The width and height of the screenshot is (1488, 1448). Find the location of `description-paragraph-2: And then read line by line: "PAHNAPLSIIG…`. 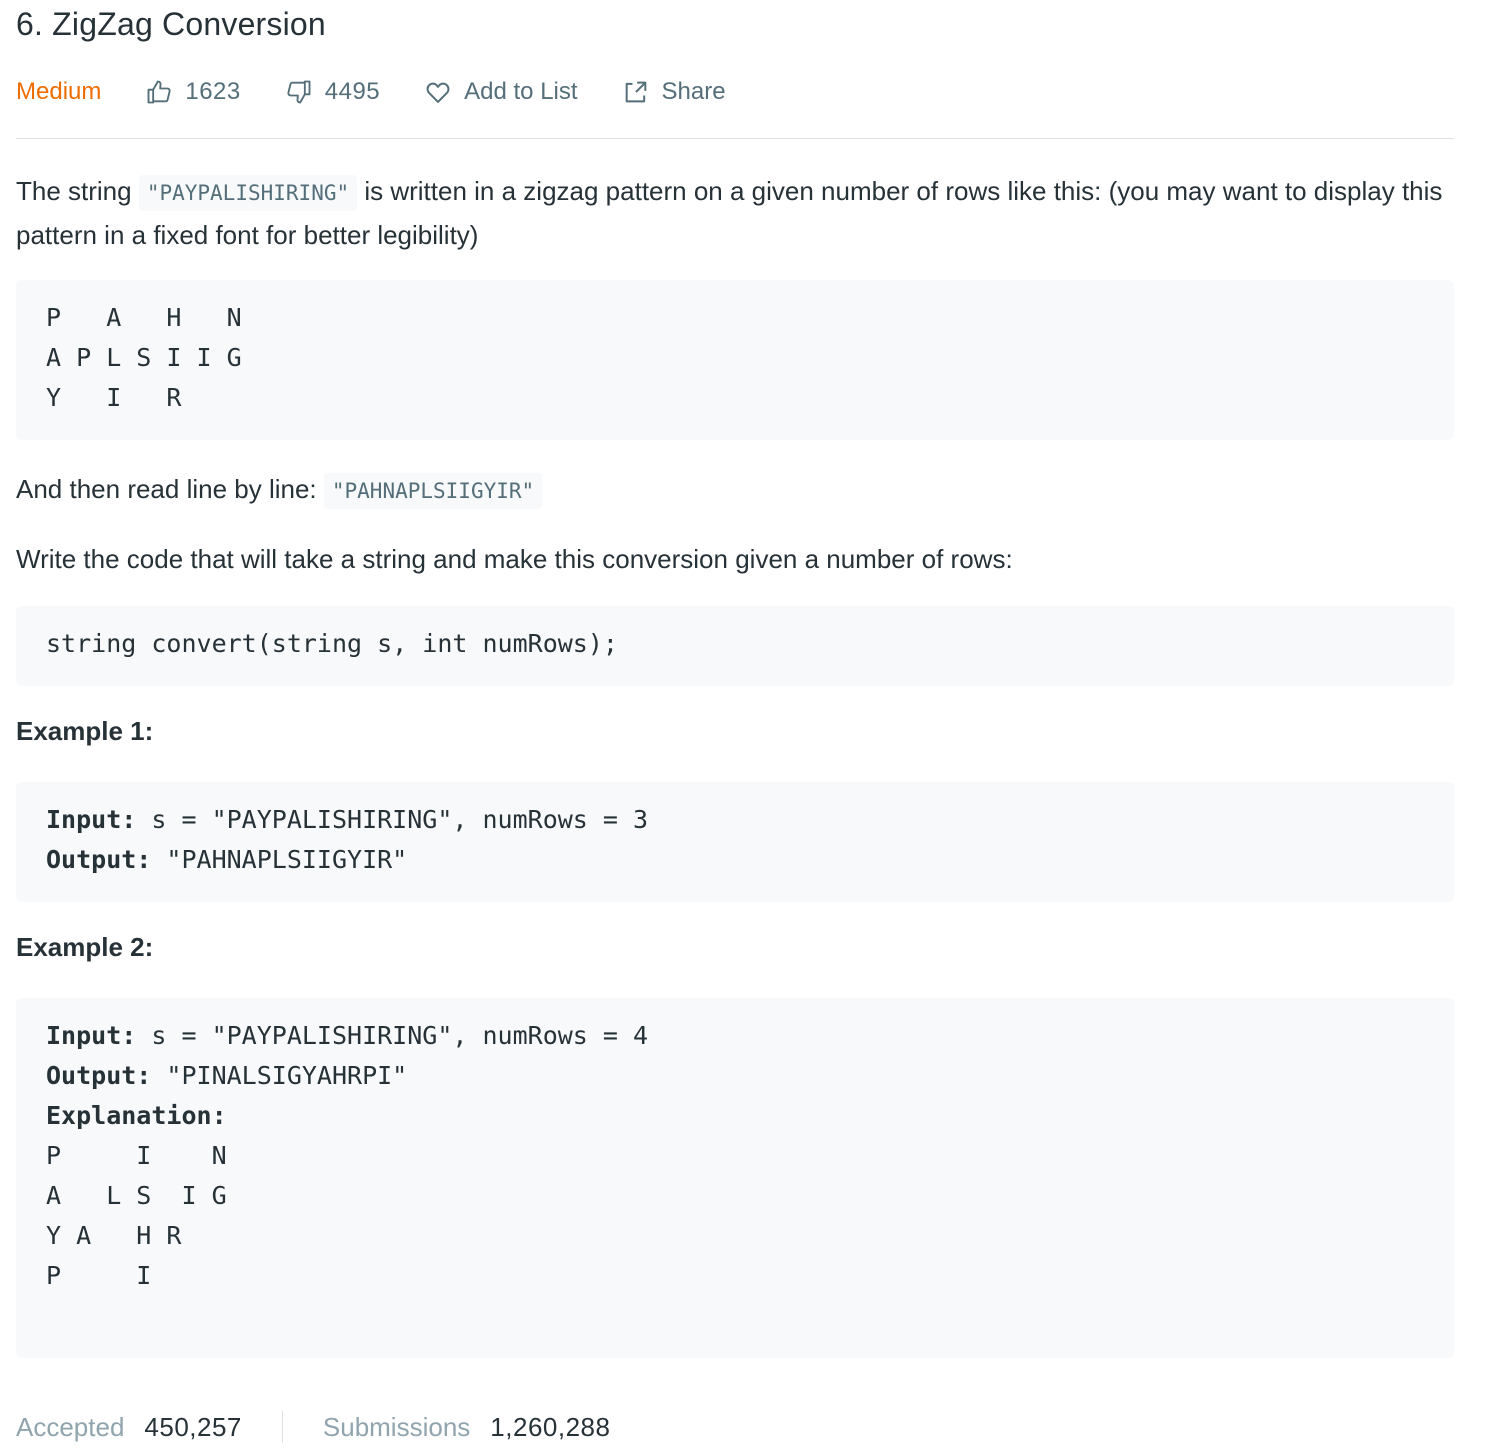

description-paragraph-2: And then read line by line: "PAHNAPLSIIG… is located at coordinates (736, 490).